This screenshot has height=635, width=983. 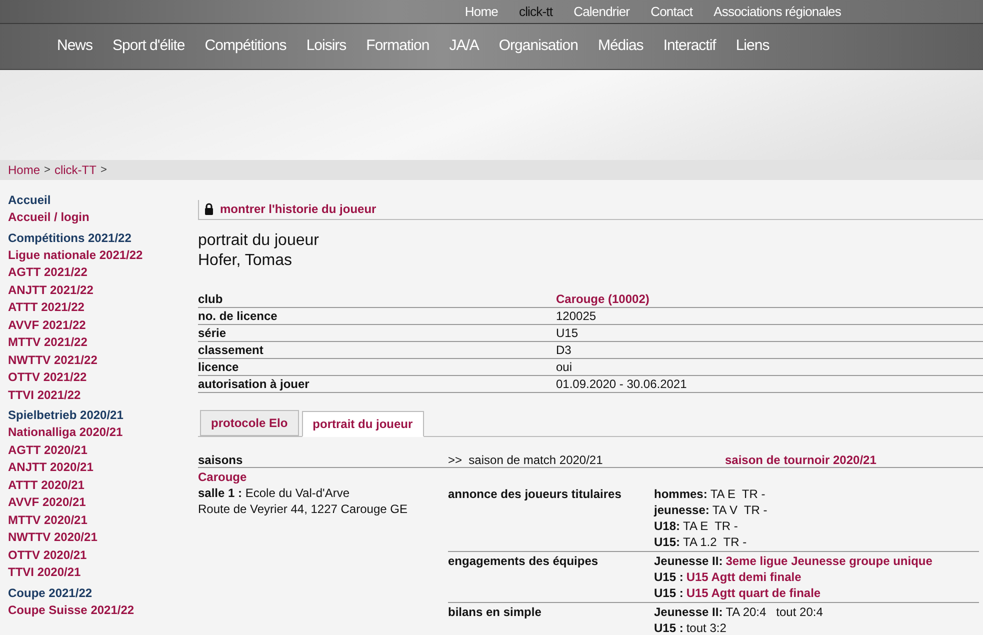 What do you see at coordinates (75, 170) in the screenshot?
I see `breadcrumb-link: click-TT` at bounding box center [75, 170].